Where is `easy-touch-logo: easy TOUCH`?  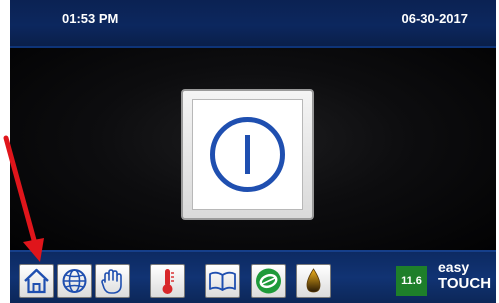
easy-touch-logo: easy TOUCH is located at coordinates (461, 279).